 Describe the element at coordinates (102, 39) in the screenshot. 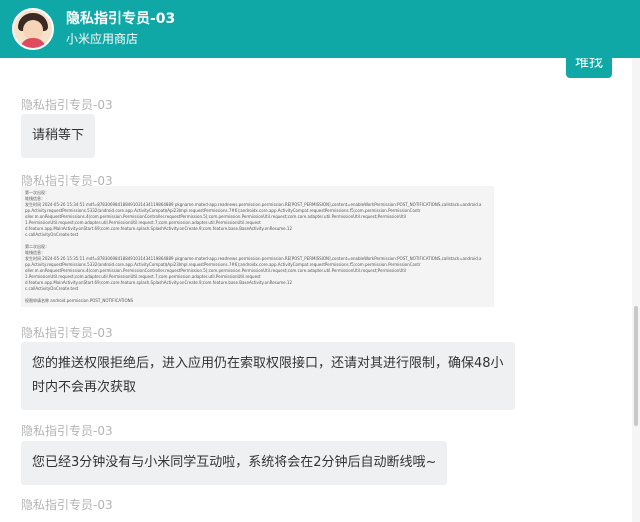

I see `store-name: 小米应用商店` at that location.